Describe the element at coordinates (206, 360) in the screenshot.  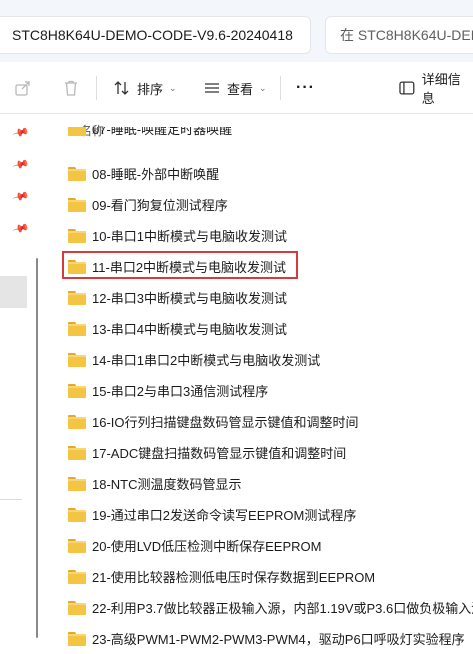
I see `folder-name: 14-串口1串口2中断模式与电脑收发测试` at that location.